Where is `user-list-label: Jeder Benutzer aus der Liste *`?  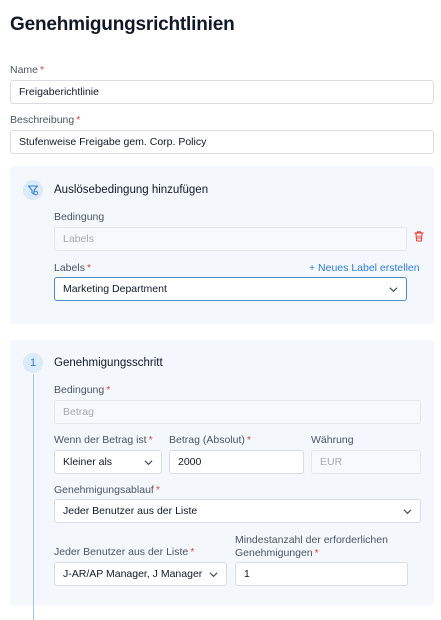
user-list-label: Jeder Benutzer aus der Liste * is located at coordinates (124, 552).